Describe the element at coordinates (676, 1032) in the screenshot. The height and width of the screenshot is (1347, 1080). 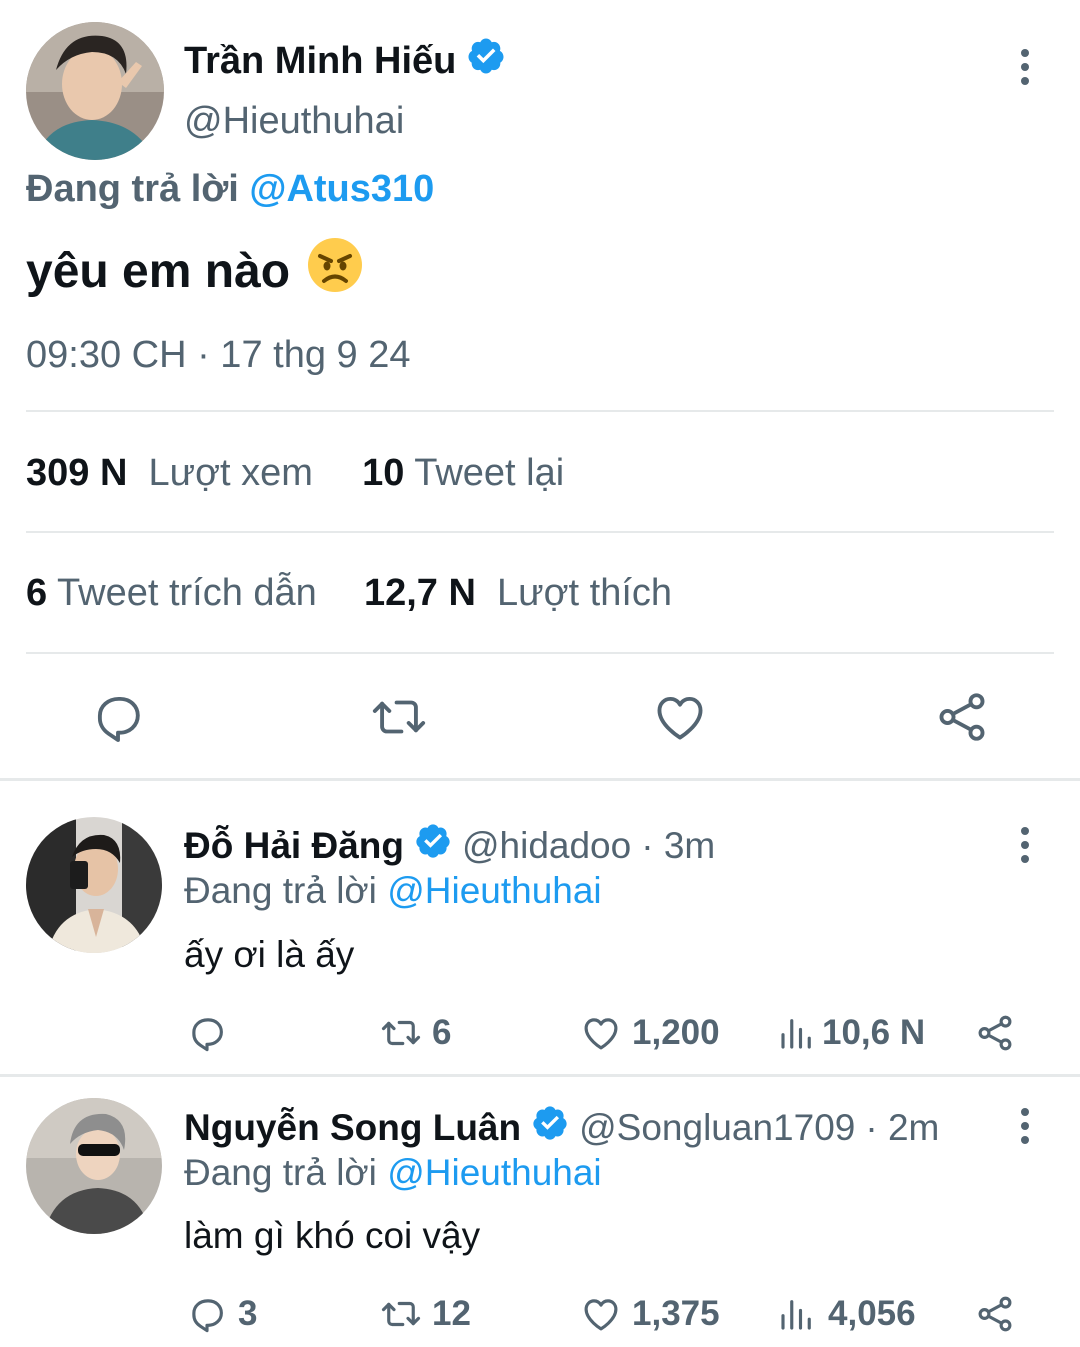
I see `like-count: 1,200` at that location.